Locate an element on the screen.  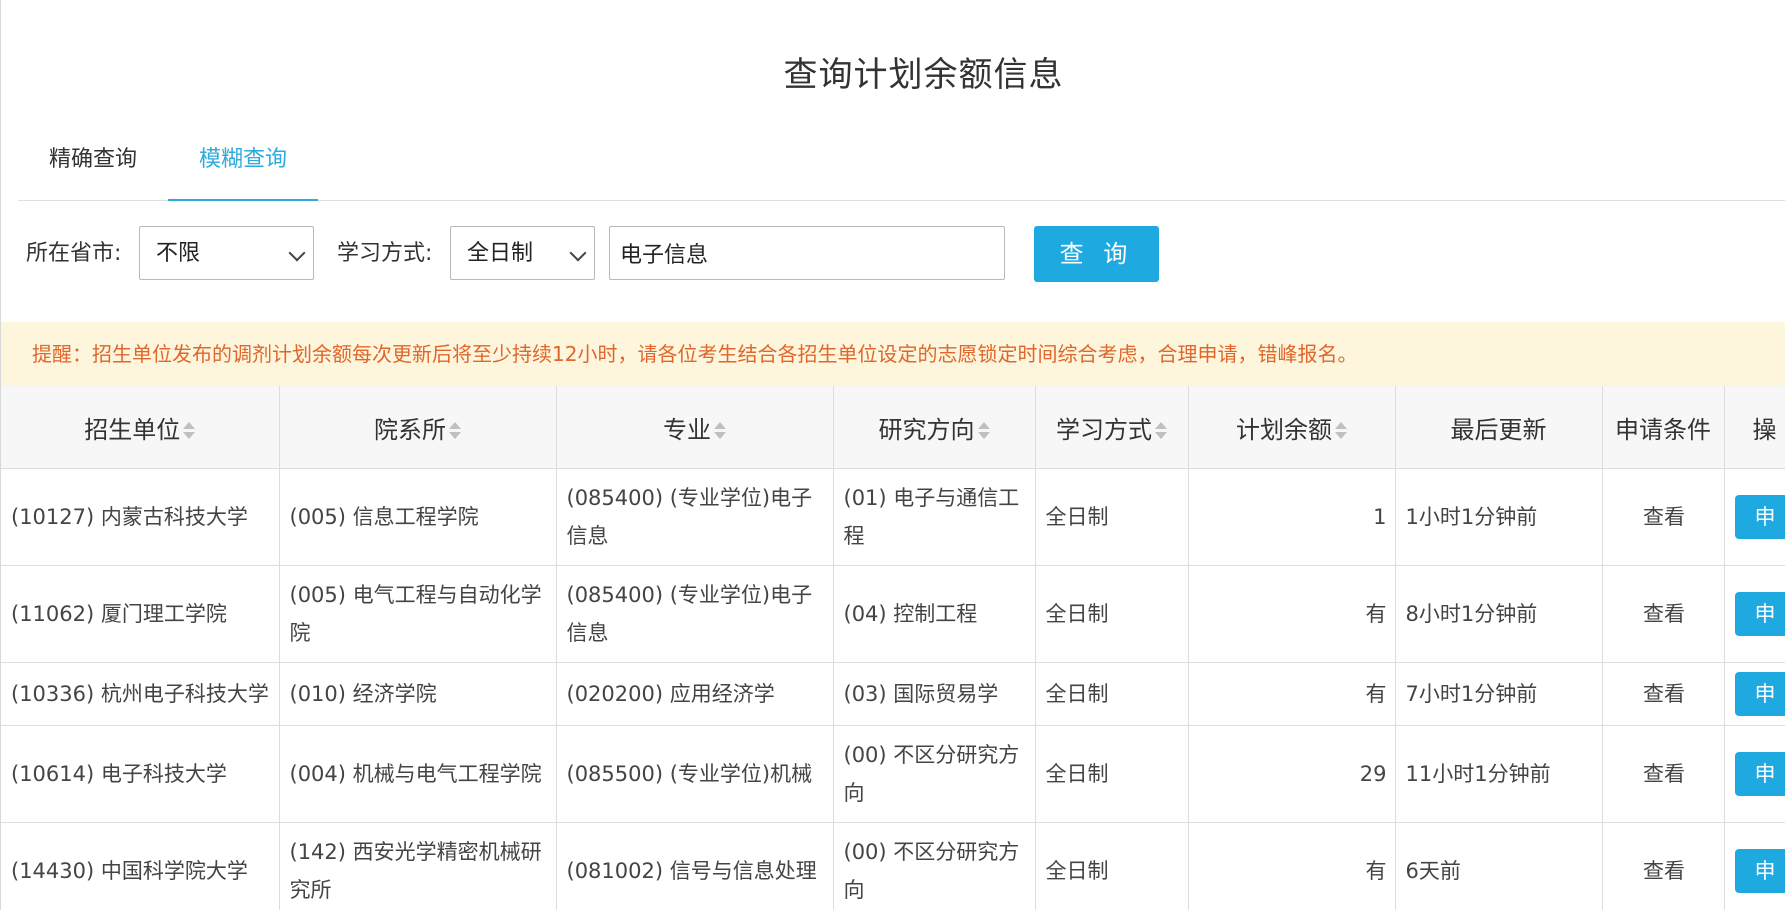
major-cell: (085500) (专业学位)机械 is located at coordinates (694, 774).